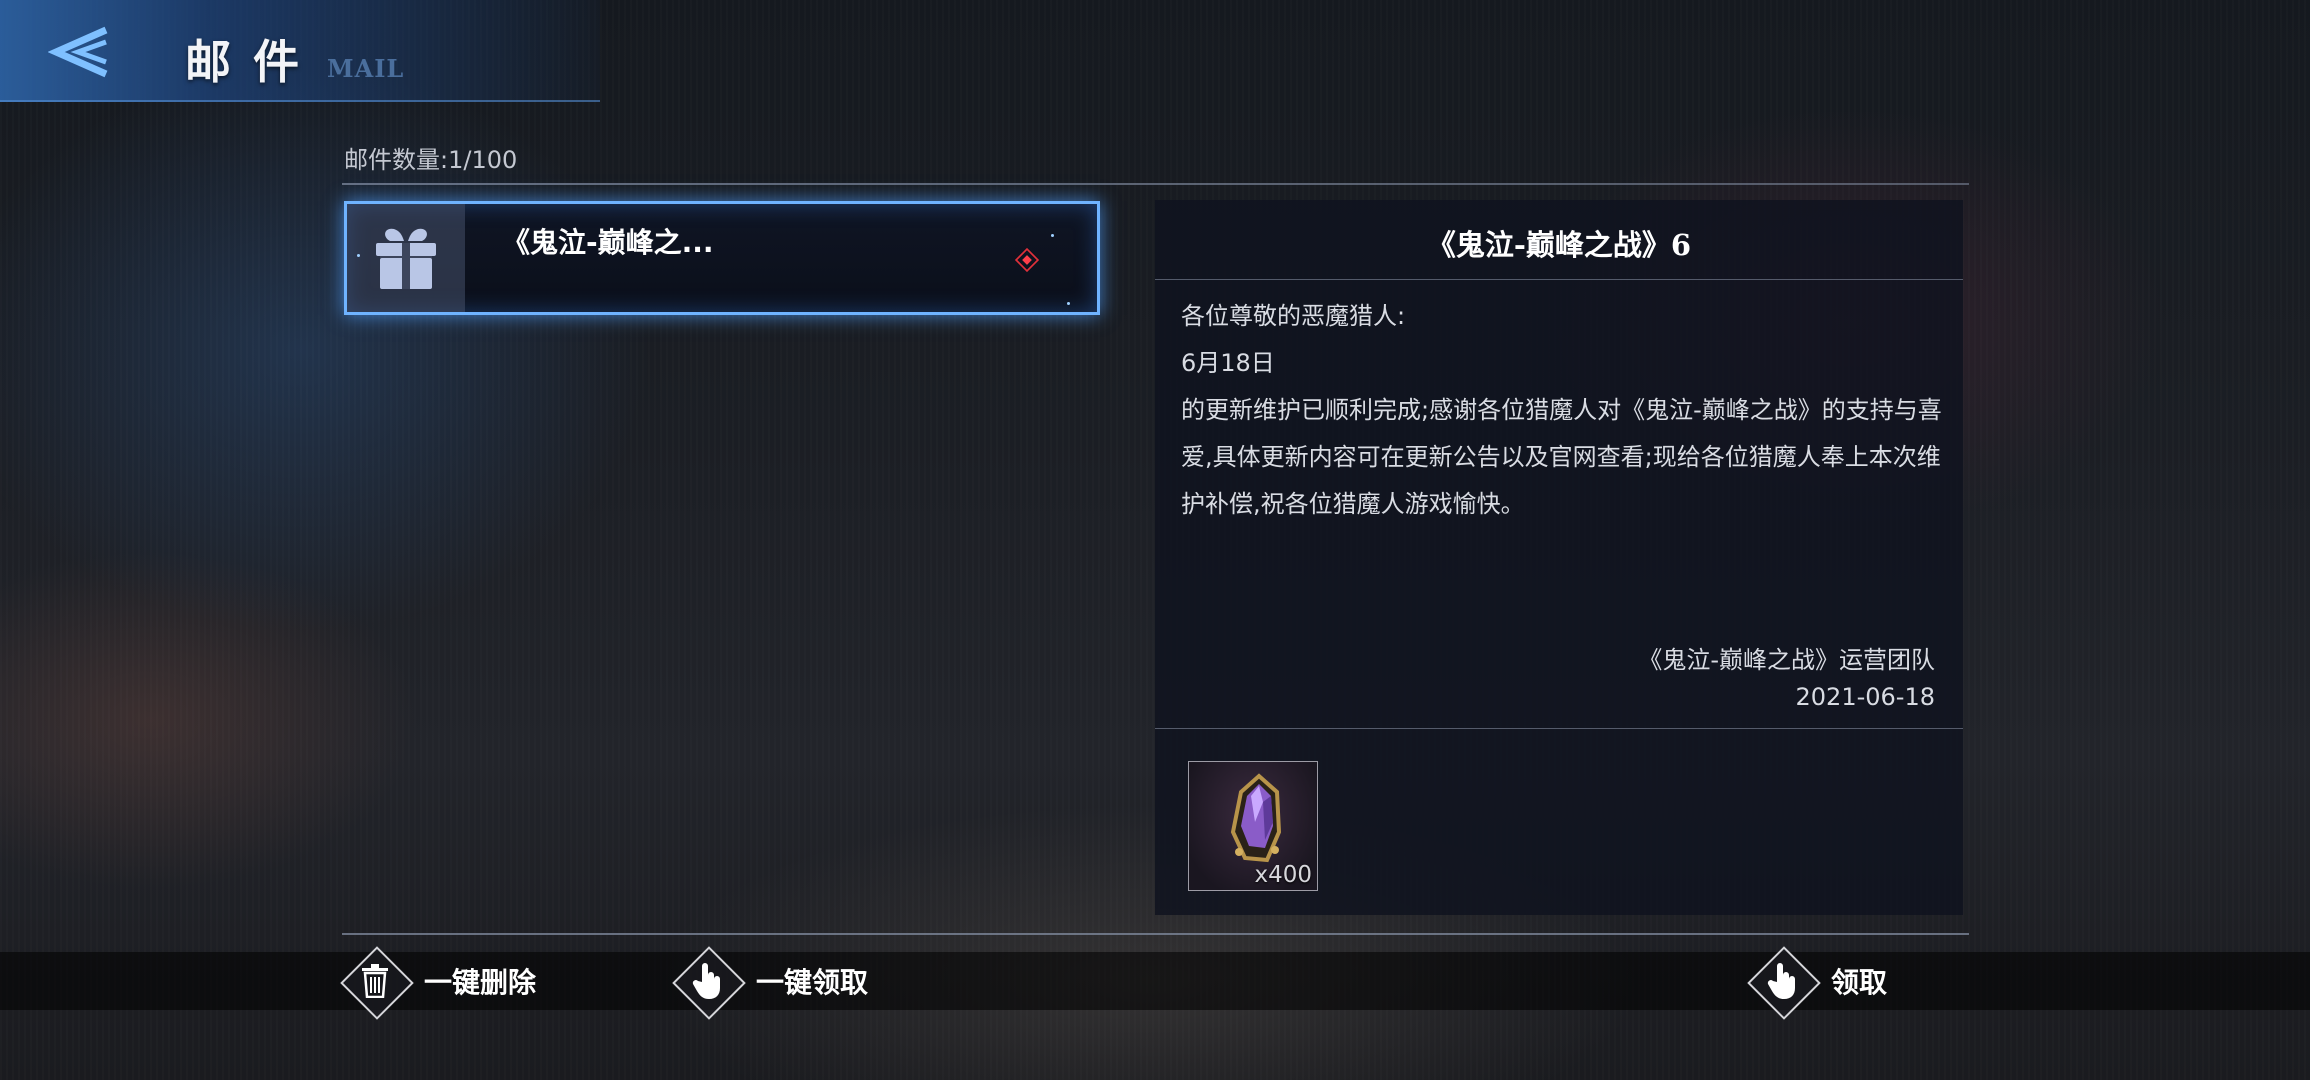  Describe the element at coordinates (1865, 697) in the screenshot. I see `mail-date: 2021-06-18` at that location.